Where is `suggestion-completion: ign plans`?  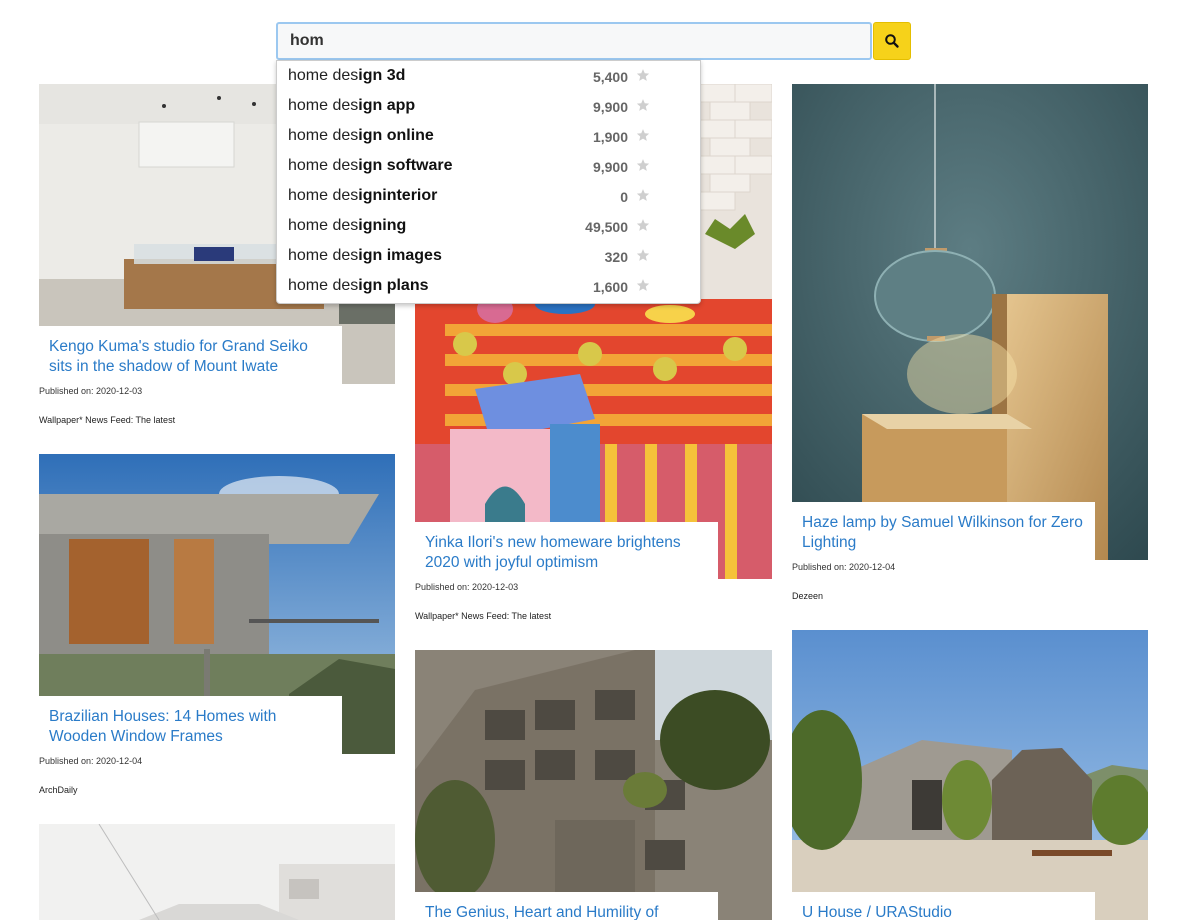 suggestion-completion: ign plans is located at coordinates (393, 285).